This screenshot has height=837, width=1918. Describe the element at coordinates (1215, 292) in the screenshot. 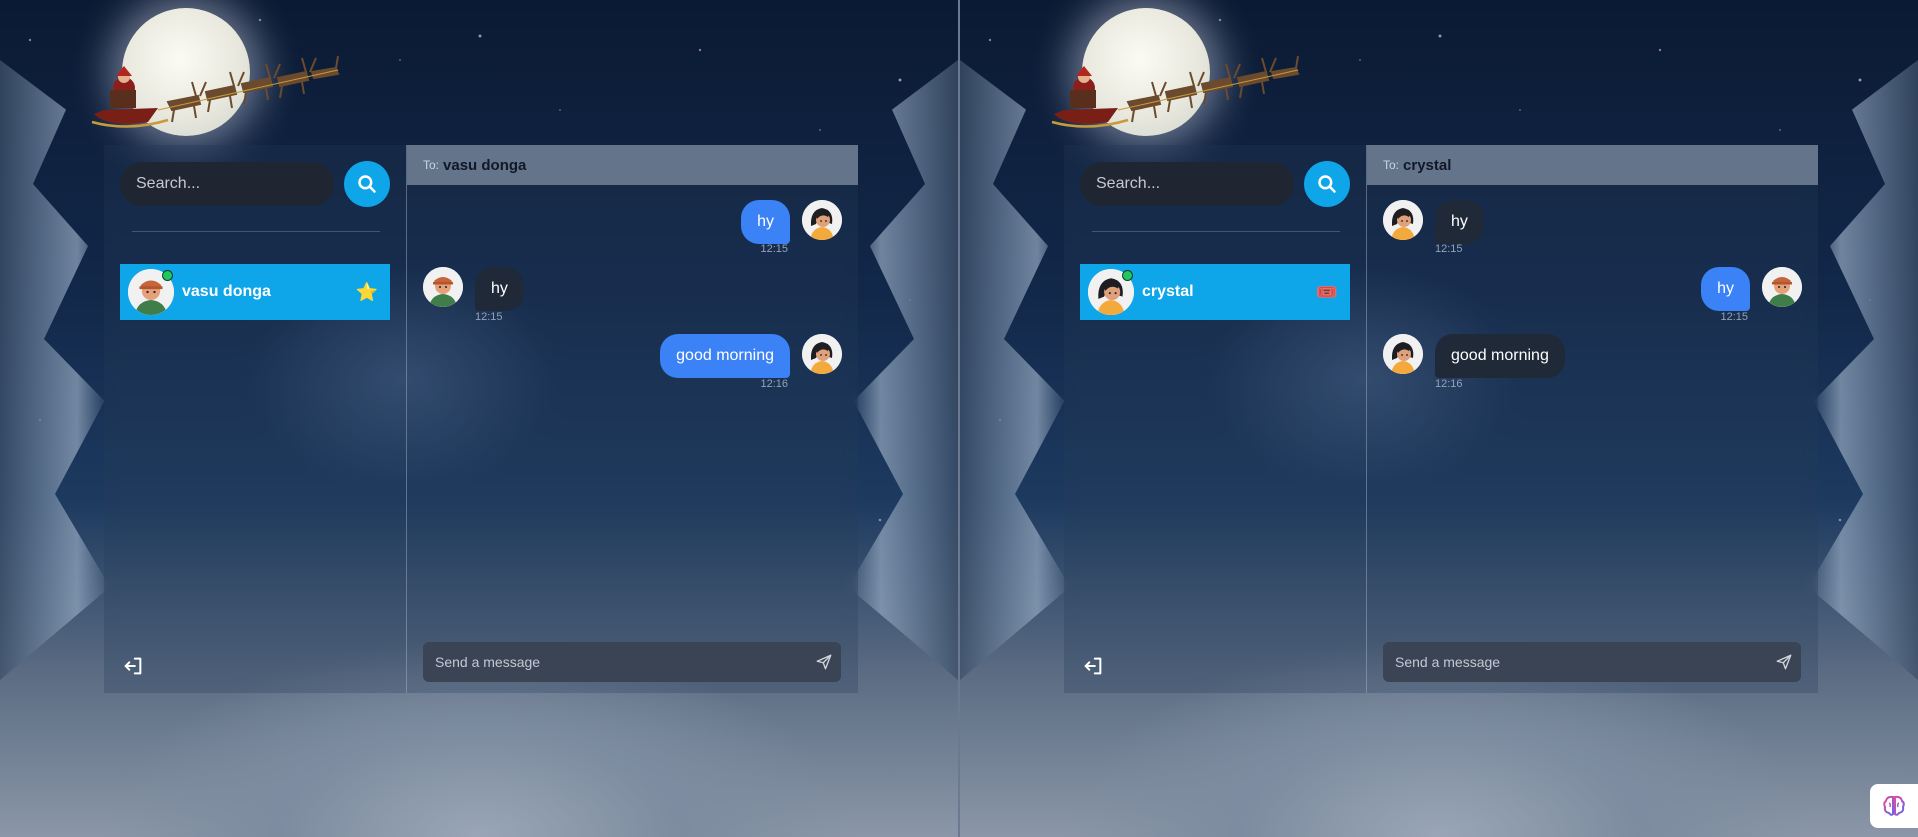

I see `conversation-item: crystal 🎟️` at that location.